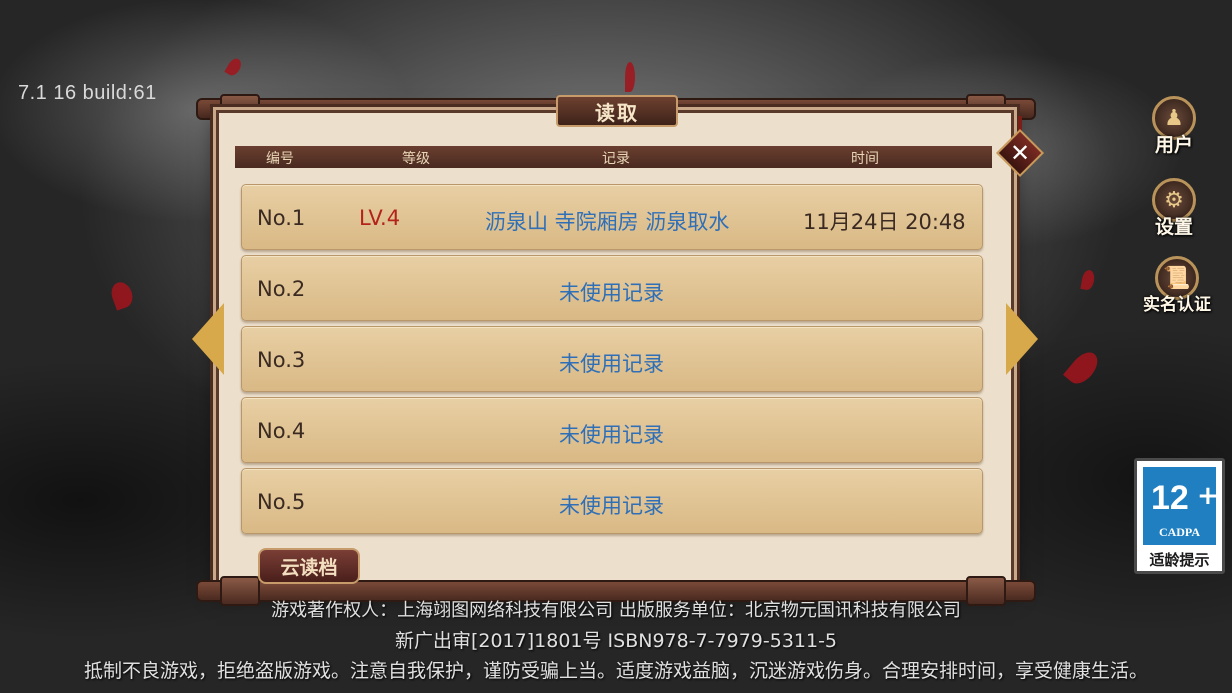 This screenshot has width=1232, height=693. What do you see at coordinates (281, 289) in the screenshot?
I see `slot-number: No.2` at bounding box center [281, 289].